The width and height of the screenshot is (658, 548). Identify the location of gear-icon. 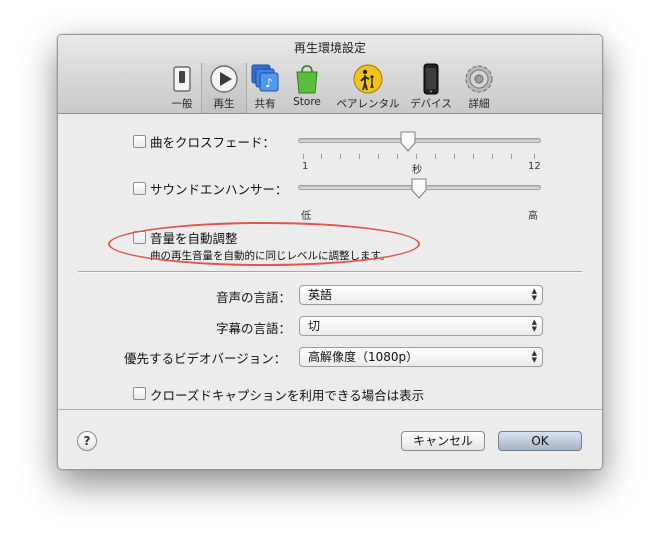
(479, 79).